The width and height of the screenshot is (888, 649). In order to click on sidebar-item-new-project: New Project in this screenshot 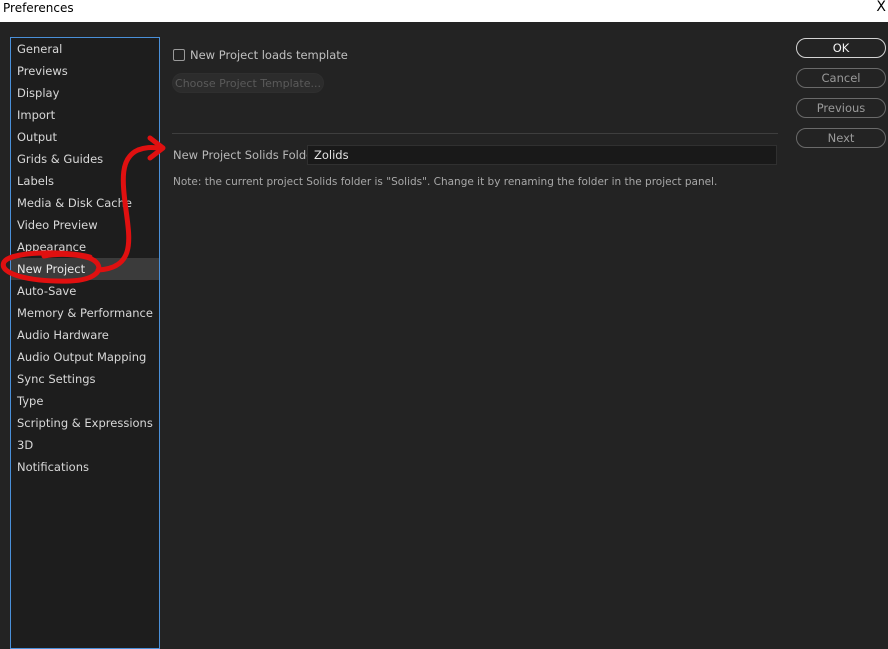, I will do `click(85, 269)`.